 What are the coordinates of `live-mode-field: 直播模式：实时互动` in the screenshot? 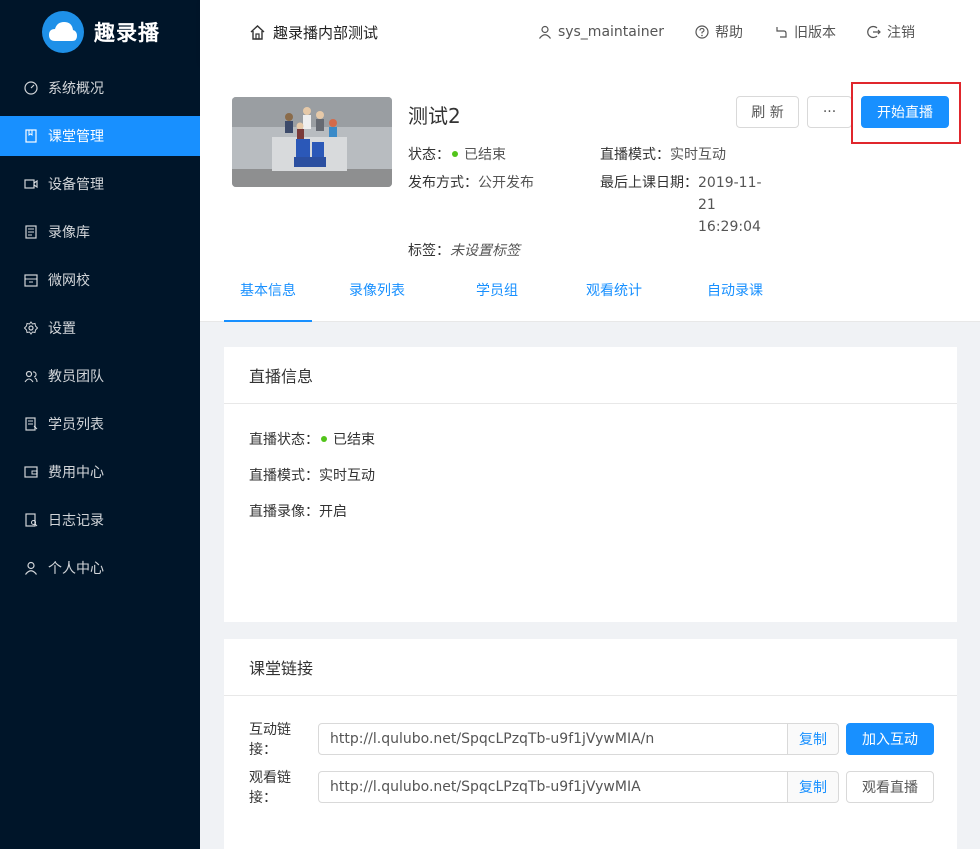 It's located at (312, 475).